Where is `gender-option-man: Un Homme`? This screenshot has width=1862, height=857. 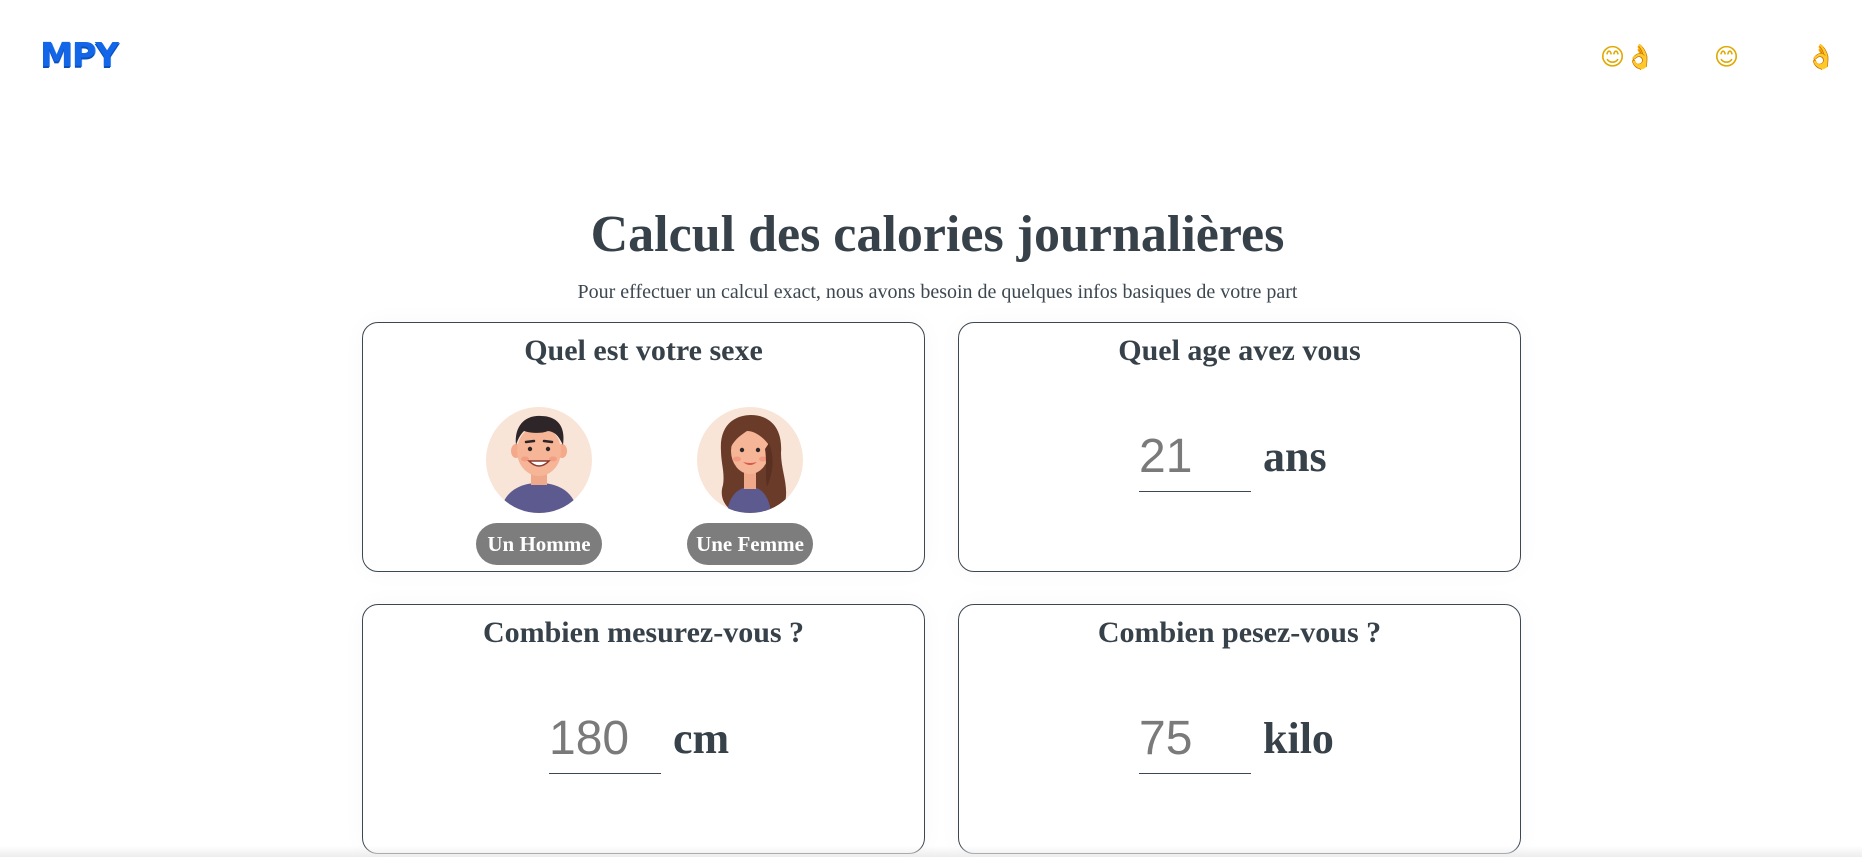
gender-option-man: Un Homme is located at coordinates (539, 486).